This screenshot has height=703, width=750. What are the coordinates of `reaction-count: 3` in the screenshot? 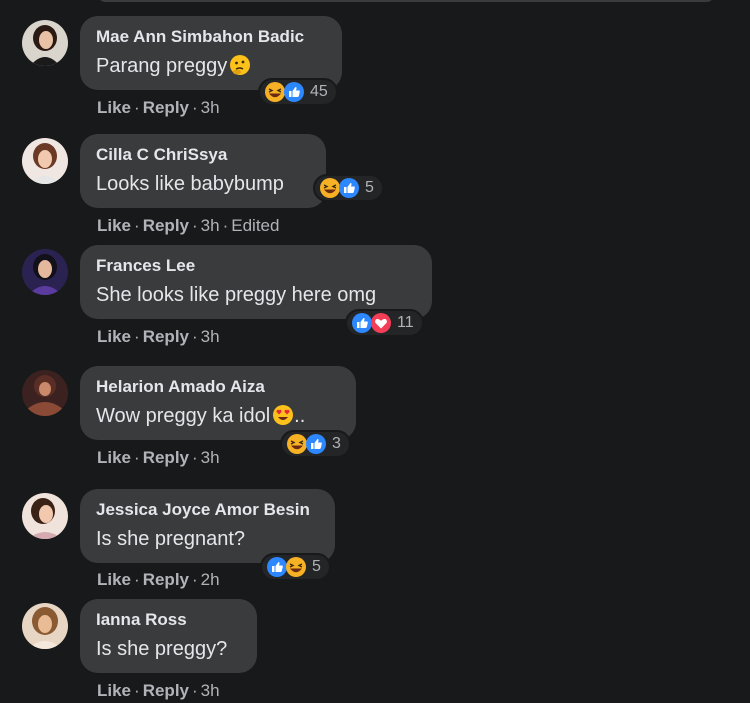 It's located at (336, 443).